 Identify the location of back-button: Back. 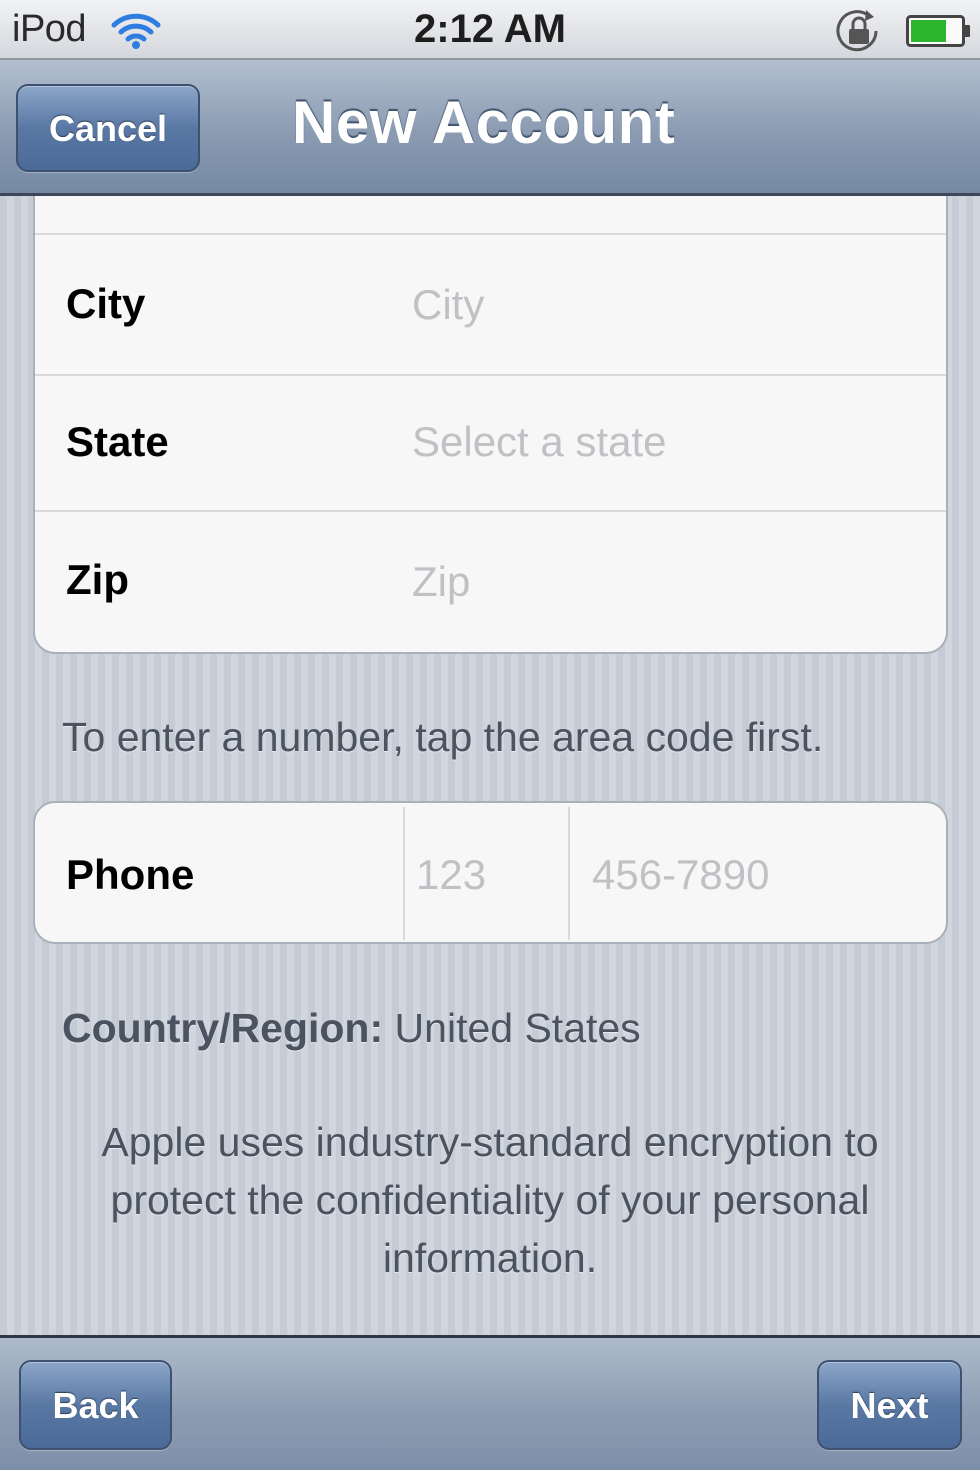
(95, 1405).